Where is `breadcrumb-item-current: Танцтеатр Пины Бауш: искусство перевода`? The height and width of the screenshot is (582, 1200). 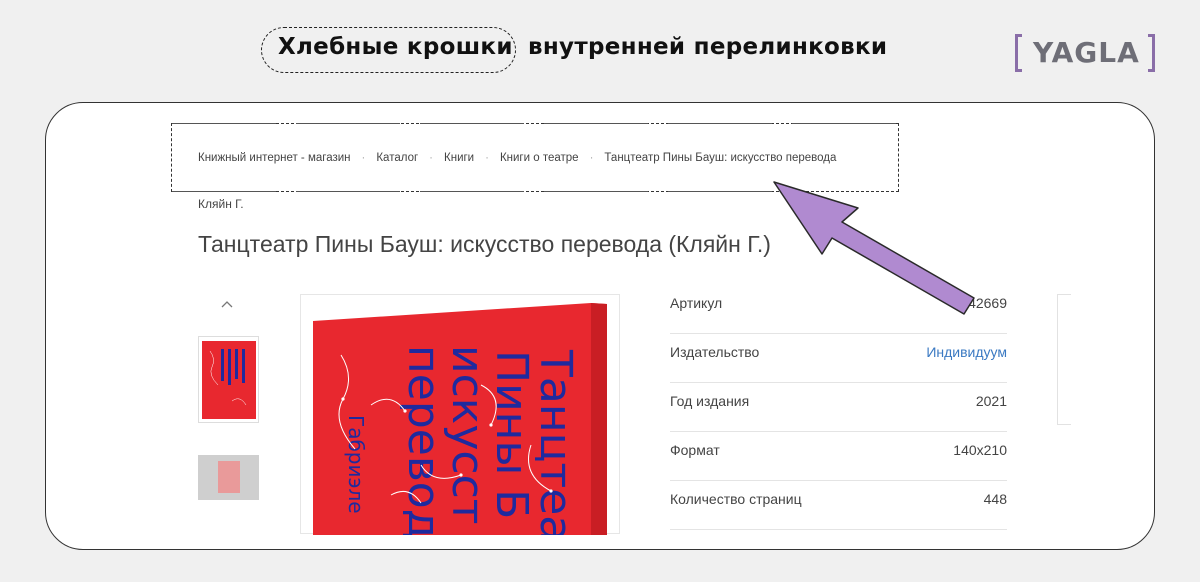 breadcrumb-item-current: Танцтеатр Пины Бауш: искусство перевода is located at coordinates (720, 158).